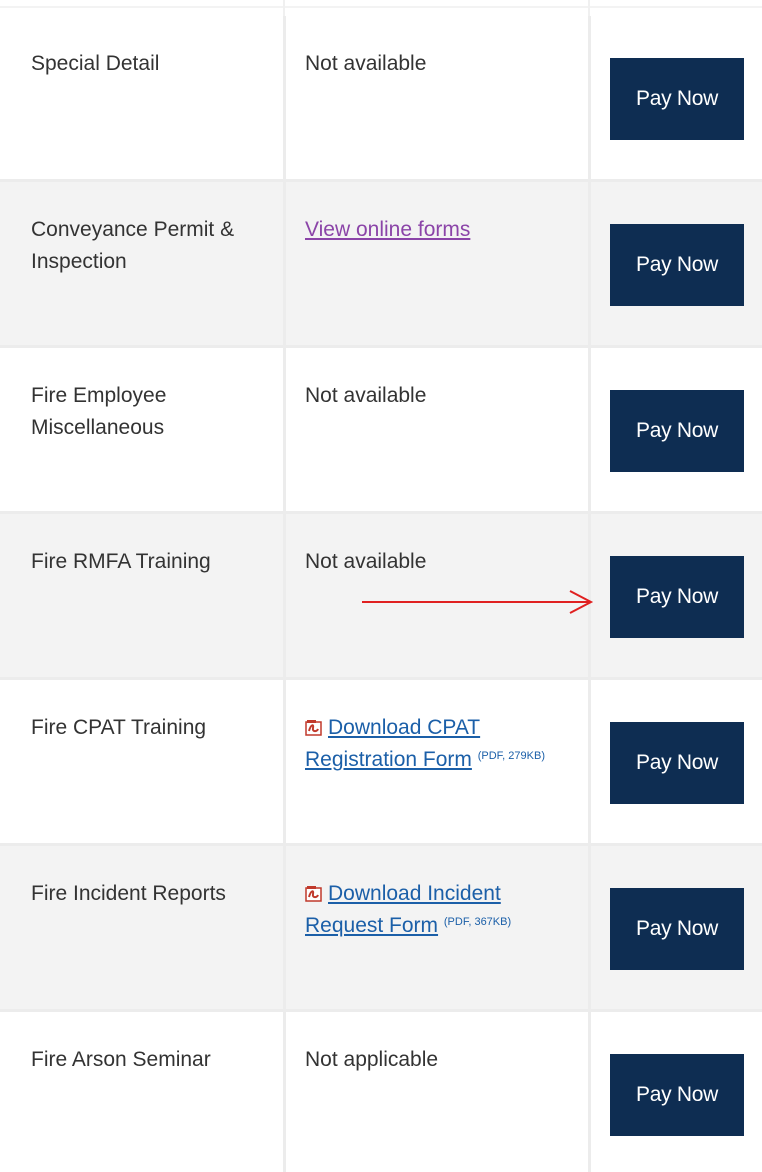  I want to click on service-name: Fire Employee Miscellaneous, so click(99, 411).